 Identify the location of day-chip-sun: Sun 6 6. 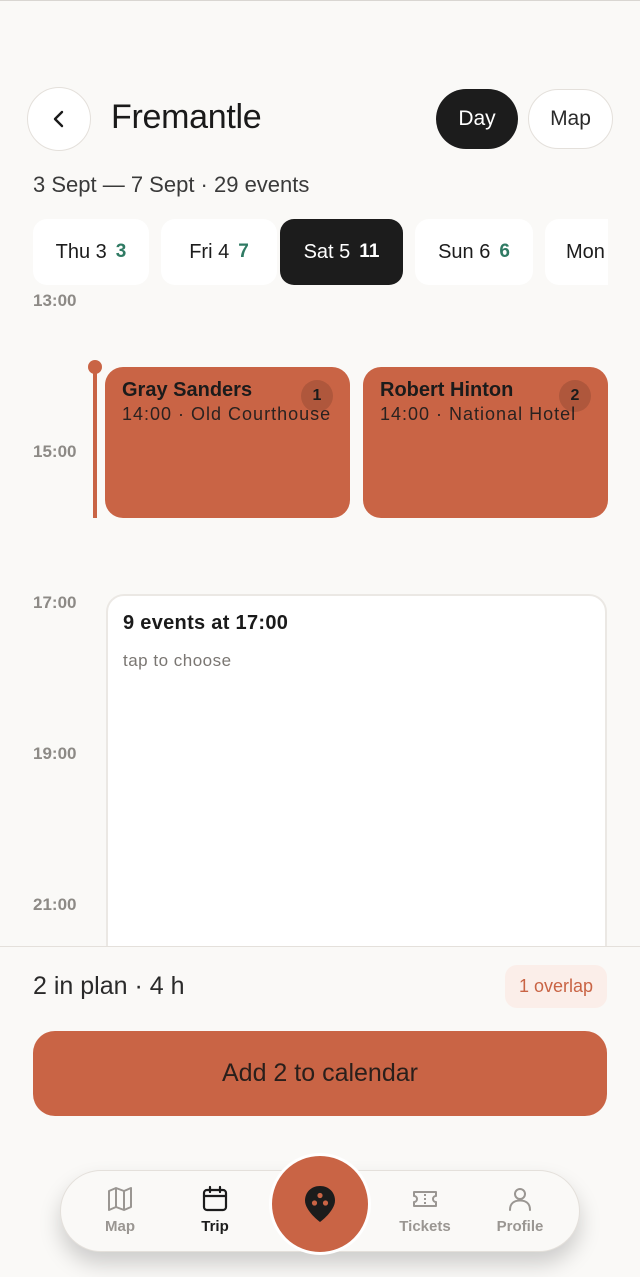
(474, 252).